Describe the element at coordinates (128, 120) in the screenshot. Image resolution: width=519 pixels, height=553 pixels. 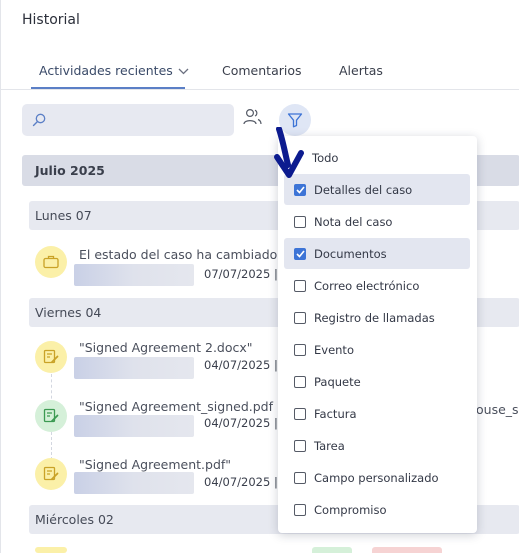
I see `search-input` at that location.